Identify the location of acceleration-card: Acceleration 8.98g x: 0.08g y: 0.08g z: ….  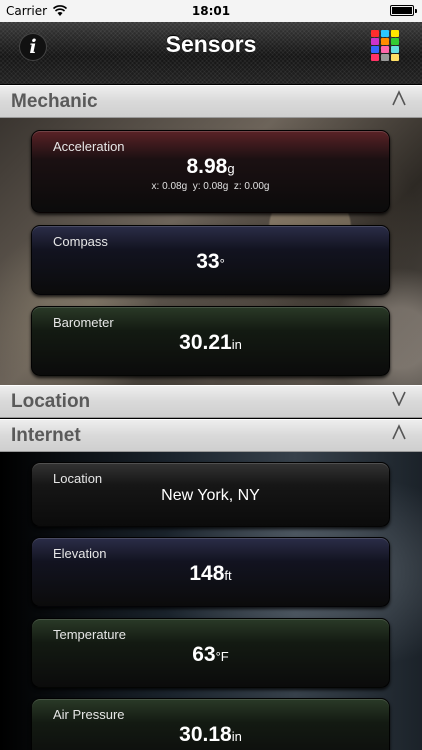
(210, 171).